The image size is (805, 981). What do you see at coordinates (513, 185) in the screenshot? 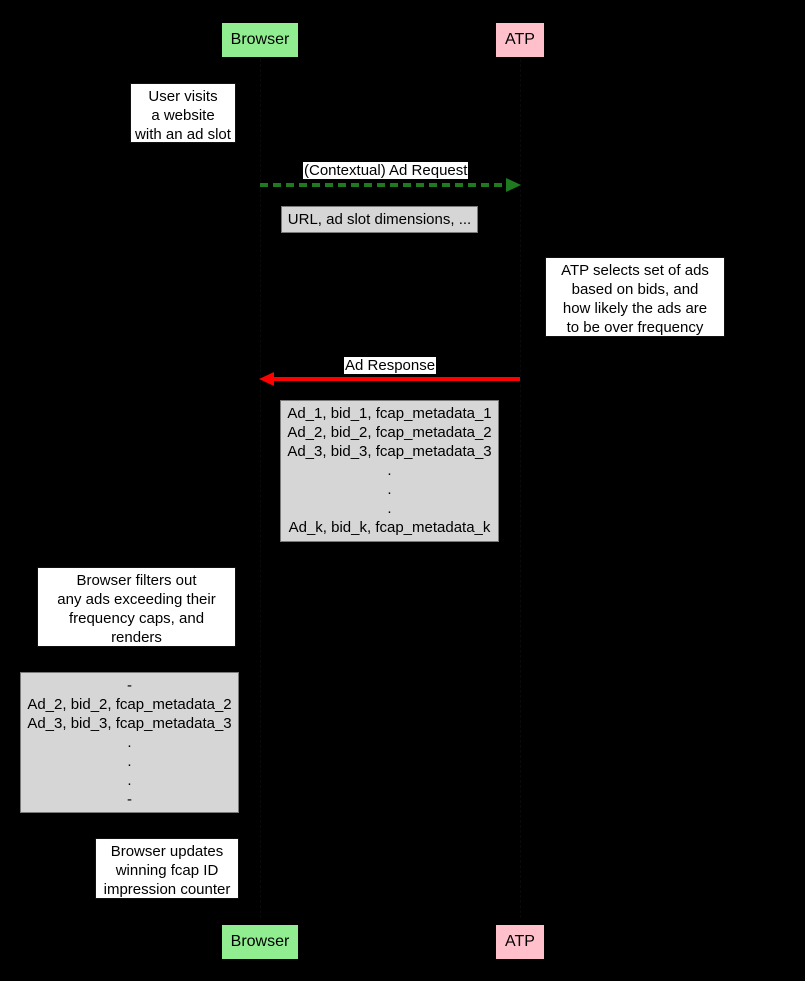
I see `arrow-ad-request-head` at bounding box center [513, 185].